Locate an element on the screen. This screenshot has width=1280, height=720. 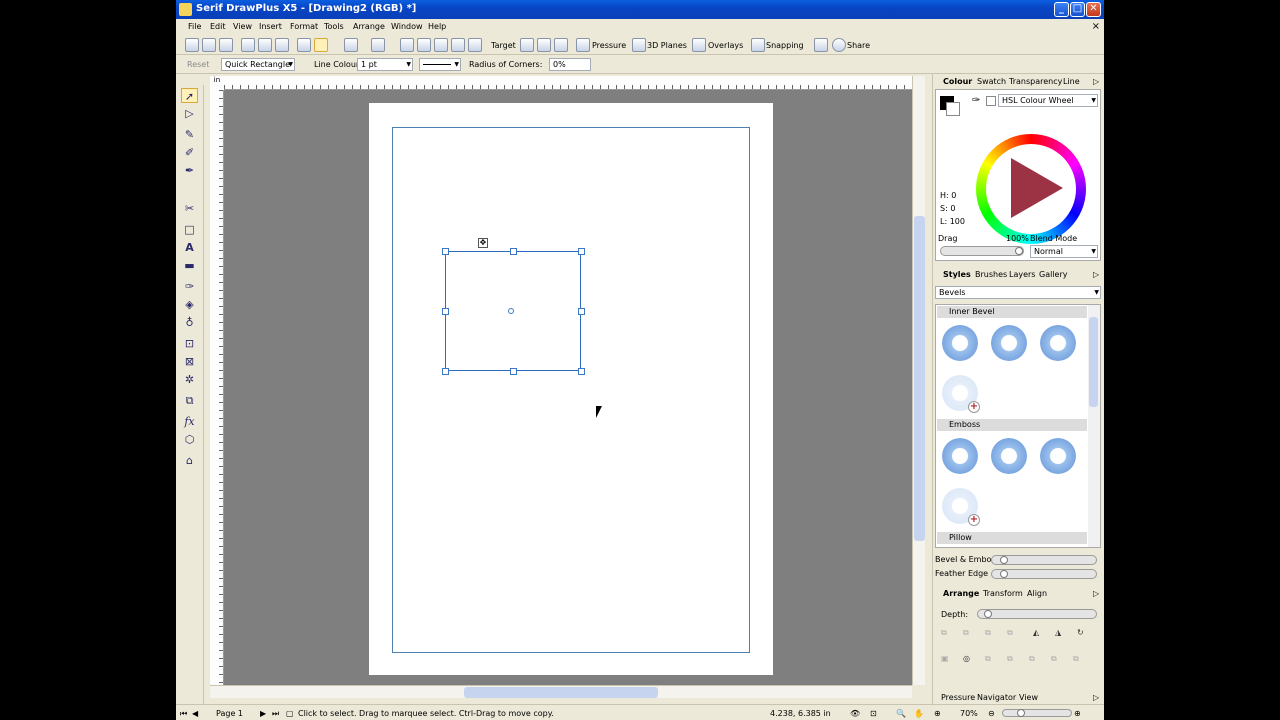
view-icon: 👁 is located at coordinates (855, 713).